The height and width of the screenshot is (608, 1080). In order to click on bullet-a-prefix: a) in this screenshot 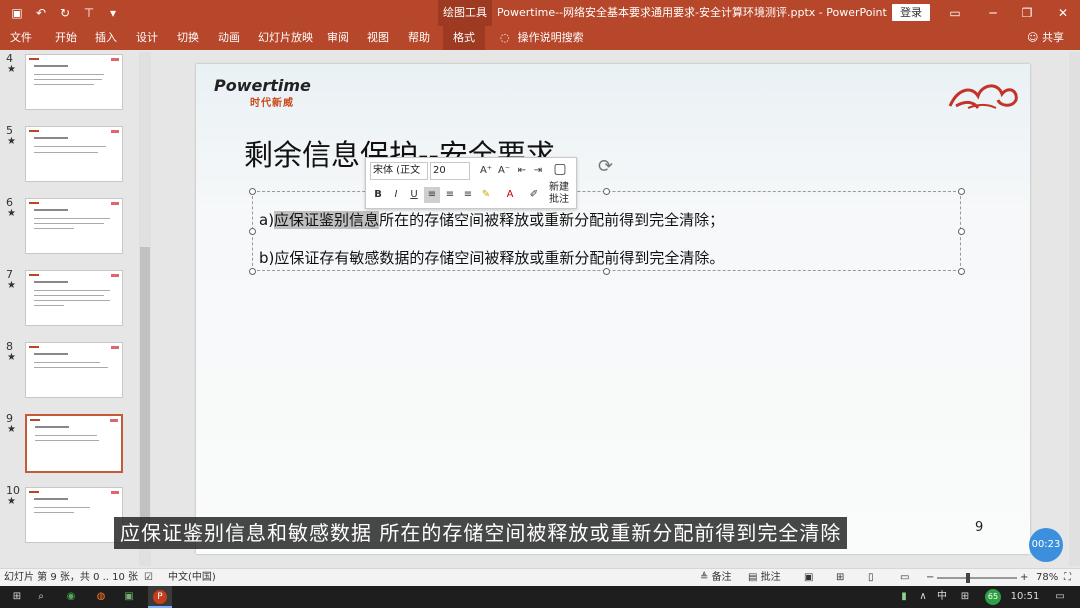, I will do `click(267, 220)`.